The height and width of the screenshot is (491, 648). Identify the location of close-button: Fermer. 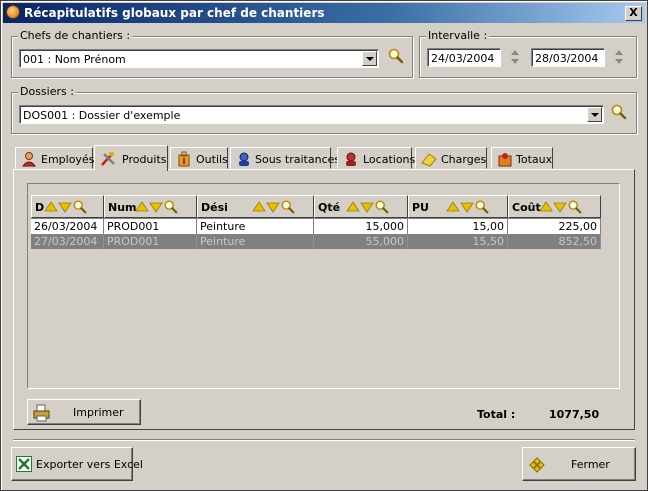
(579, 464).